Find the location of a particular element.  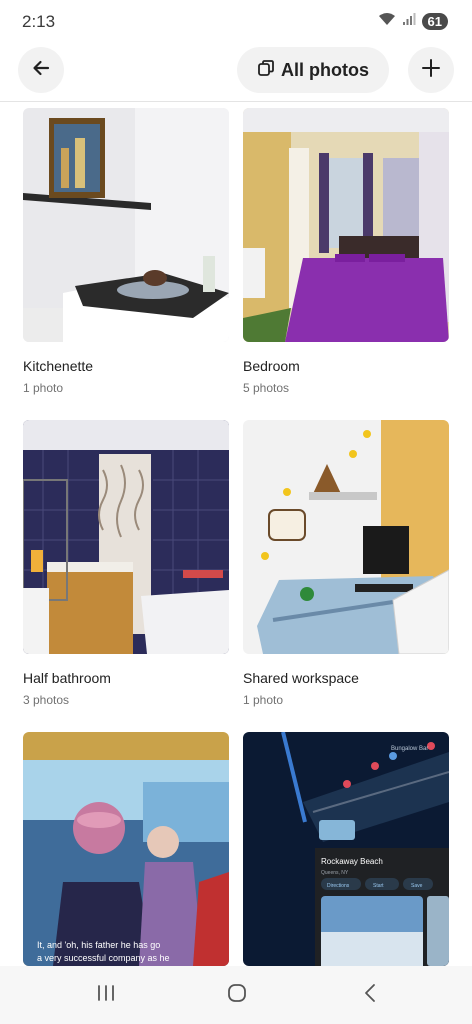

header: All photos is located at coordinates (236, 73).